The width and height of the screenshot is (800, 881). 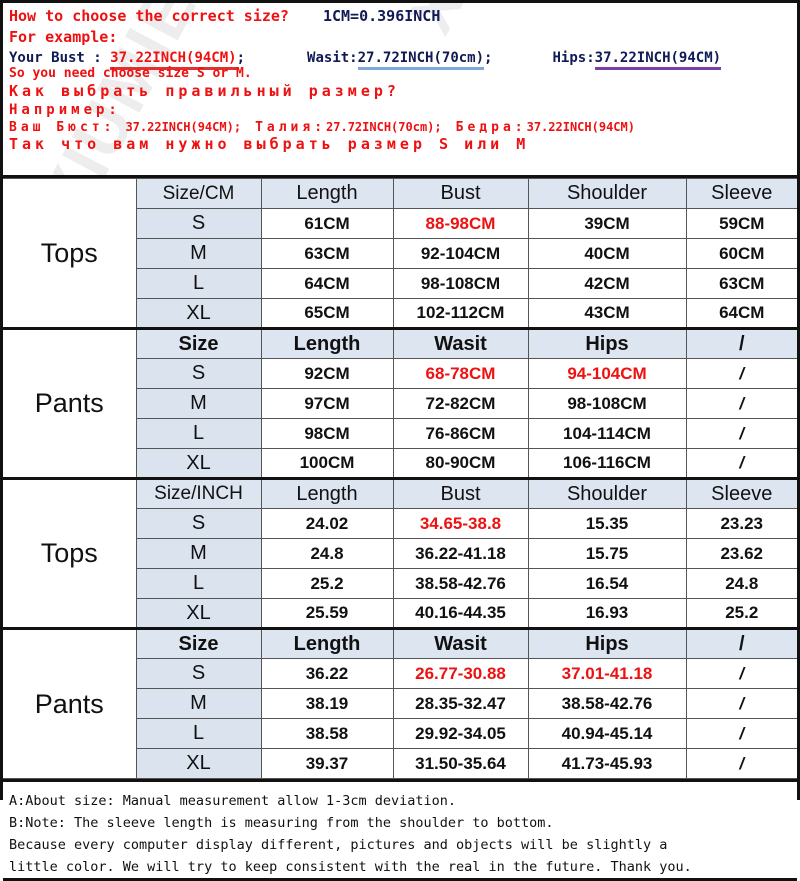 What do you see at coordinates (200, 73) in the screenshot?
I see `advice-size-s: S` at bounding box center [200, 73].